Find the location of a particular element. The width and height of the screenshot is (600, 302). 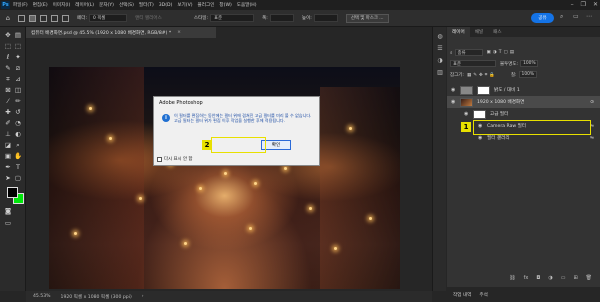

tab-layers: 레이어 is located at coordinates (458, 32).